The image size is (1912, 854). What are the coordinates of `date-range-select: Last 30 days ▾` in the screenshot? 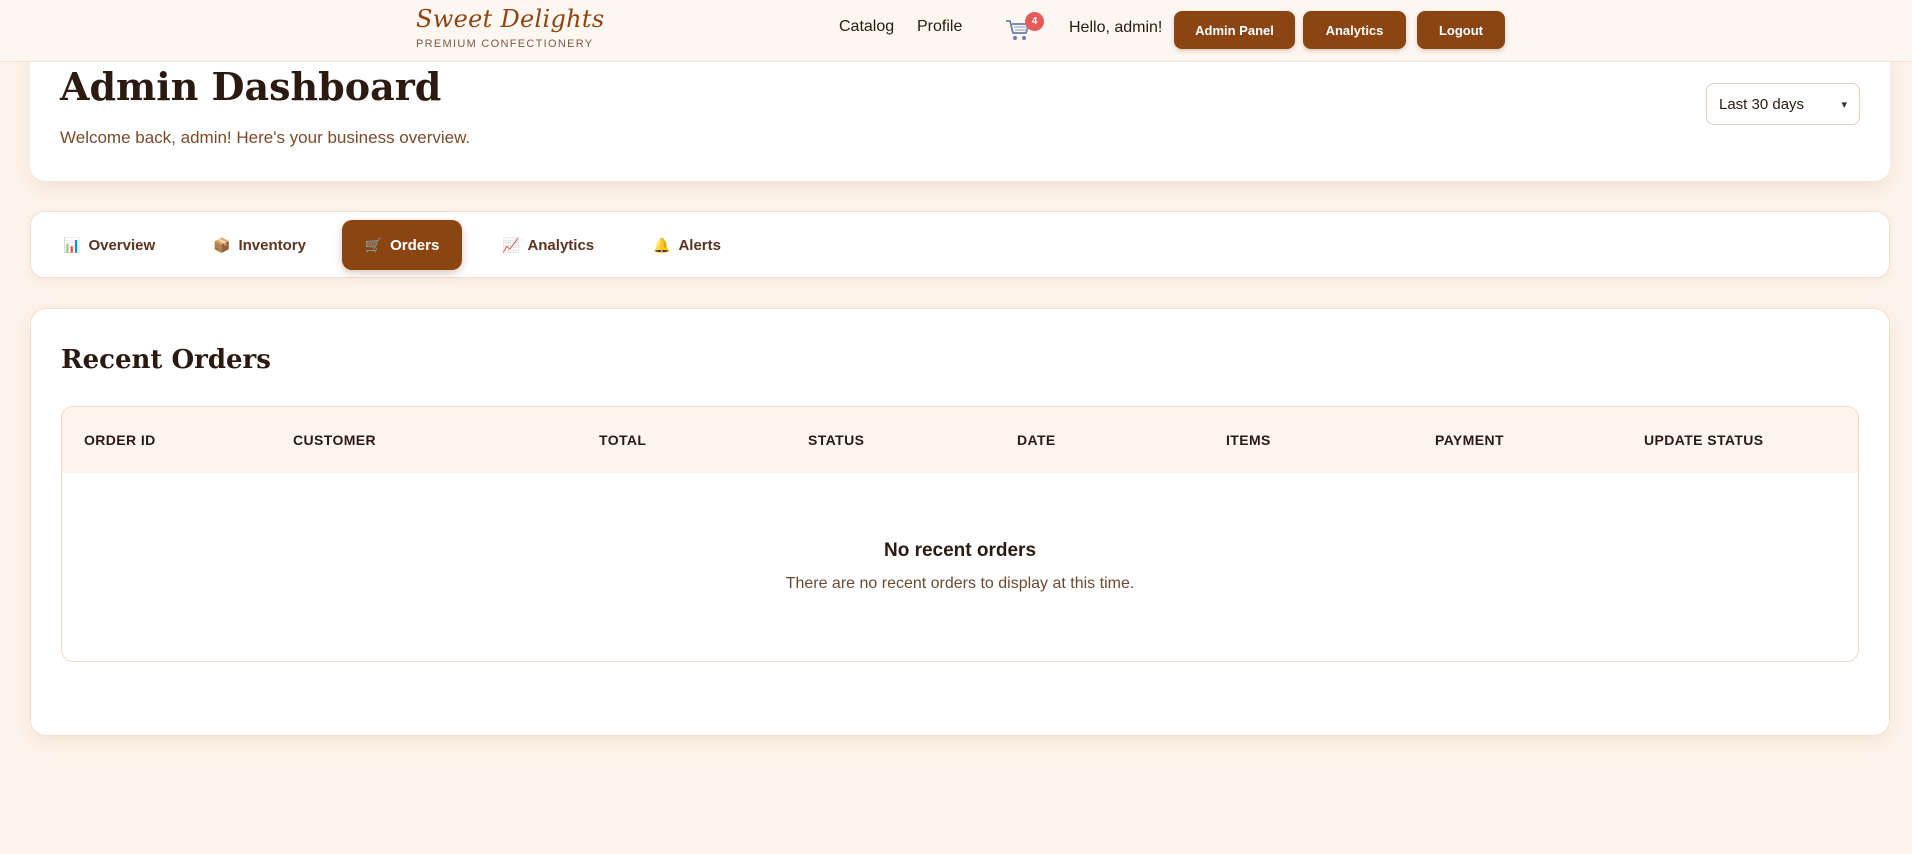 It's located at (1783, 104).